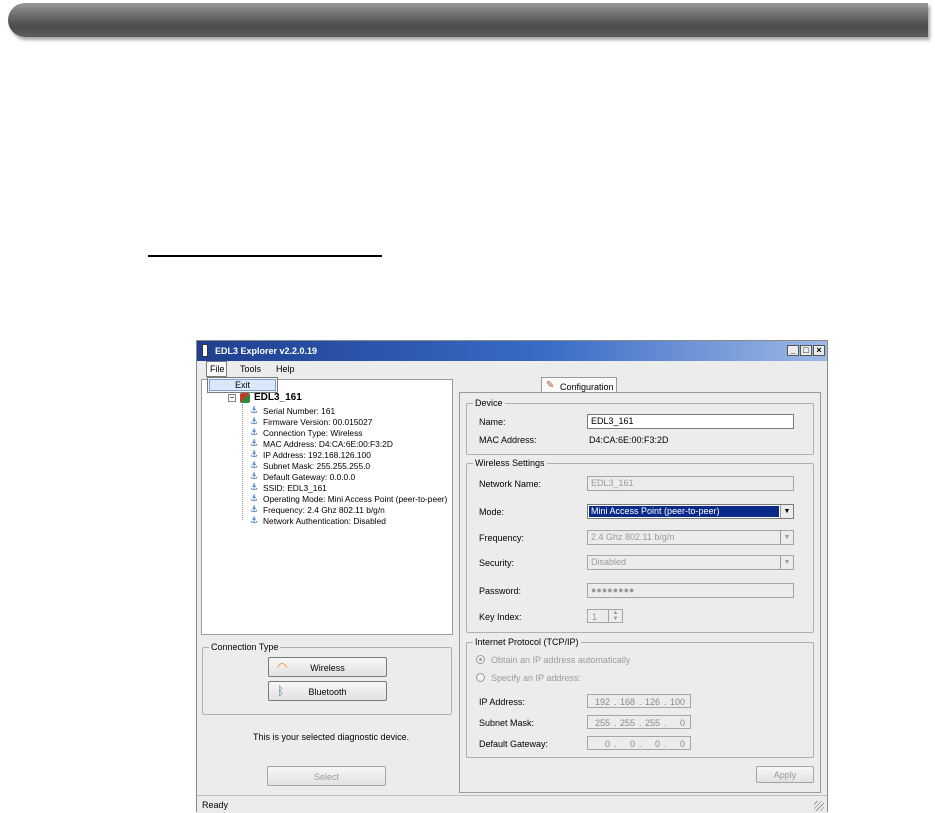 This screenshot has height=813, width=935. What do you see at coordinates (639, 701) in the screenshot?
I see `ip-address-field: 192. 168. 126. 100` at bounding box center [639, 701].